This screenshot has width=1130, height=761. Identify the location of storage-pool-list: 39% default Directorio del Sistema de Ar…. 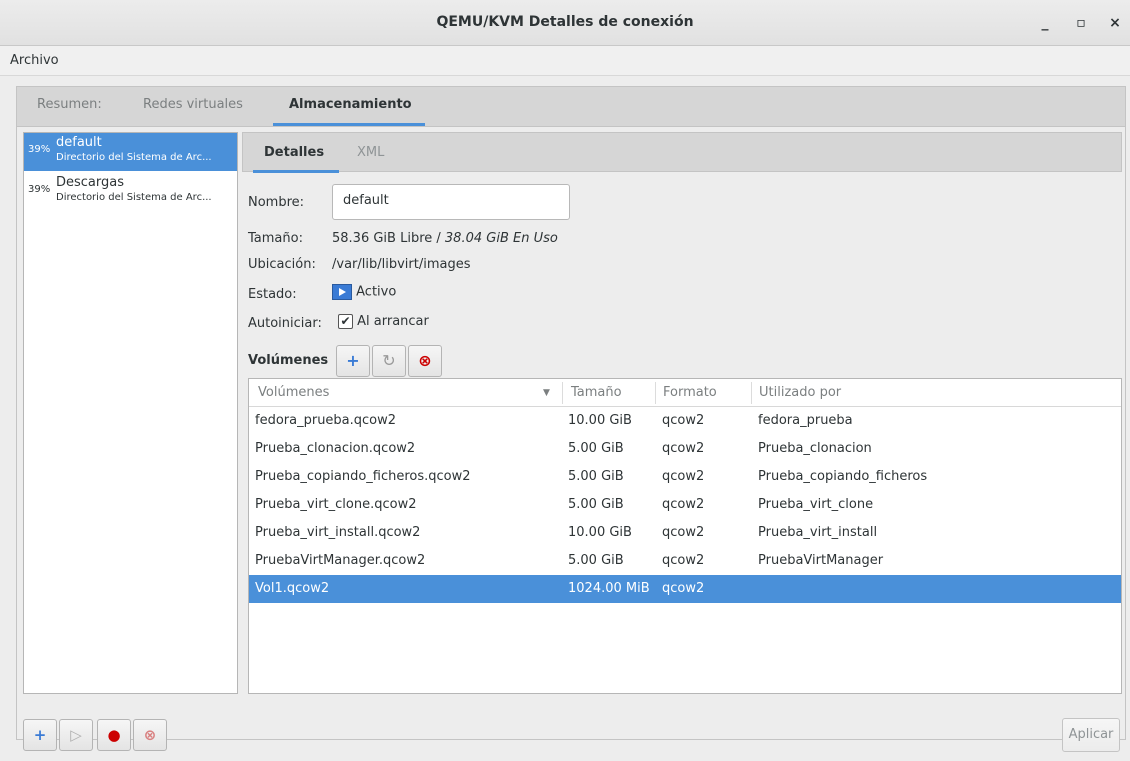
(130, 413).